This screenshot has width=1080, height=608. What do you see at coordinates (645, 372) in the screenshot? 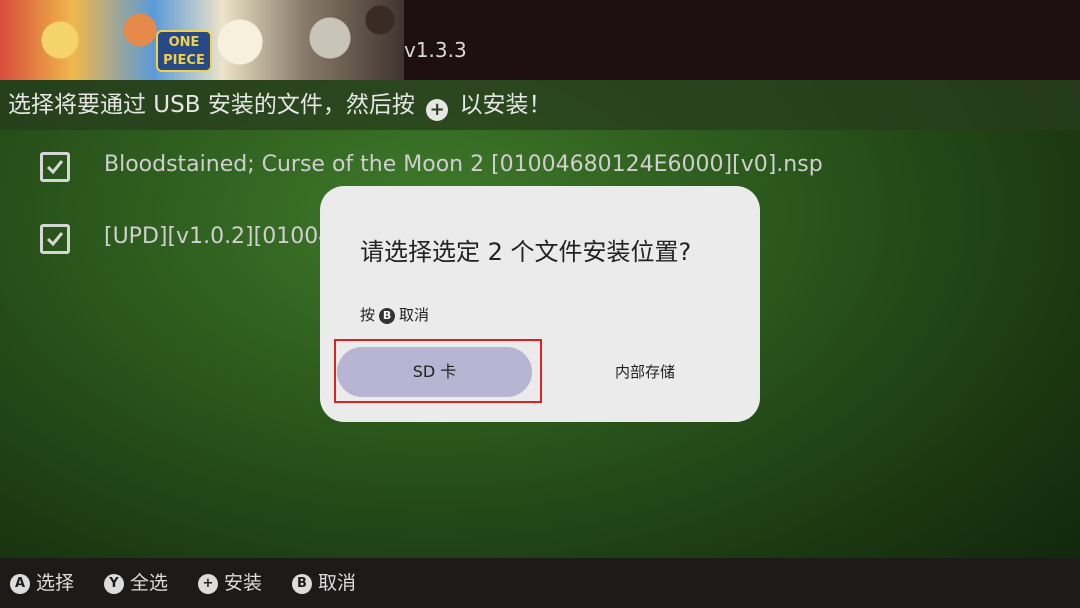
I see `internal-storage-button: 内部存储` at bounding box center [645, 372].